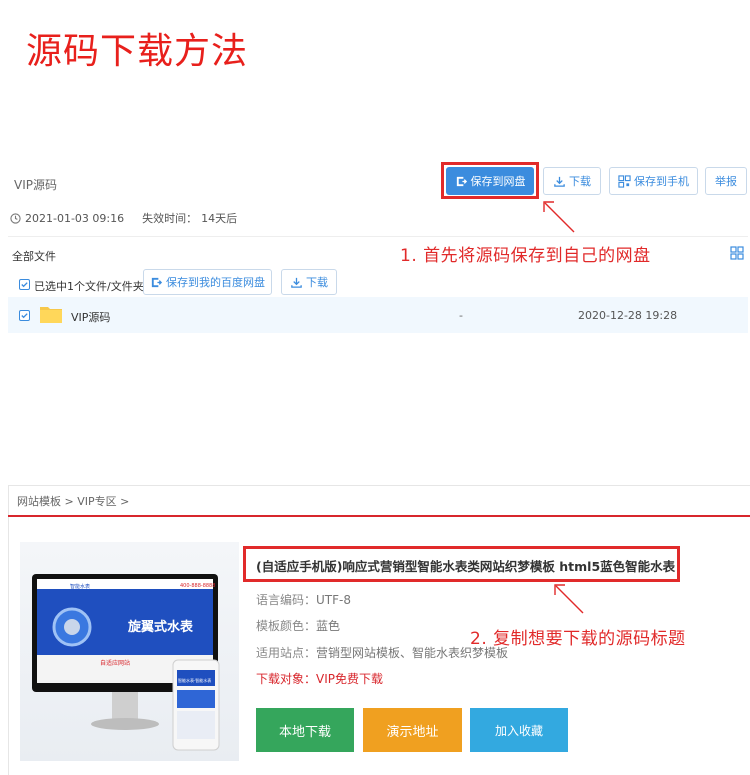  I want to click on save-to-phone-button: 保存到手机, so click(653, 181).